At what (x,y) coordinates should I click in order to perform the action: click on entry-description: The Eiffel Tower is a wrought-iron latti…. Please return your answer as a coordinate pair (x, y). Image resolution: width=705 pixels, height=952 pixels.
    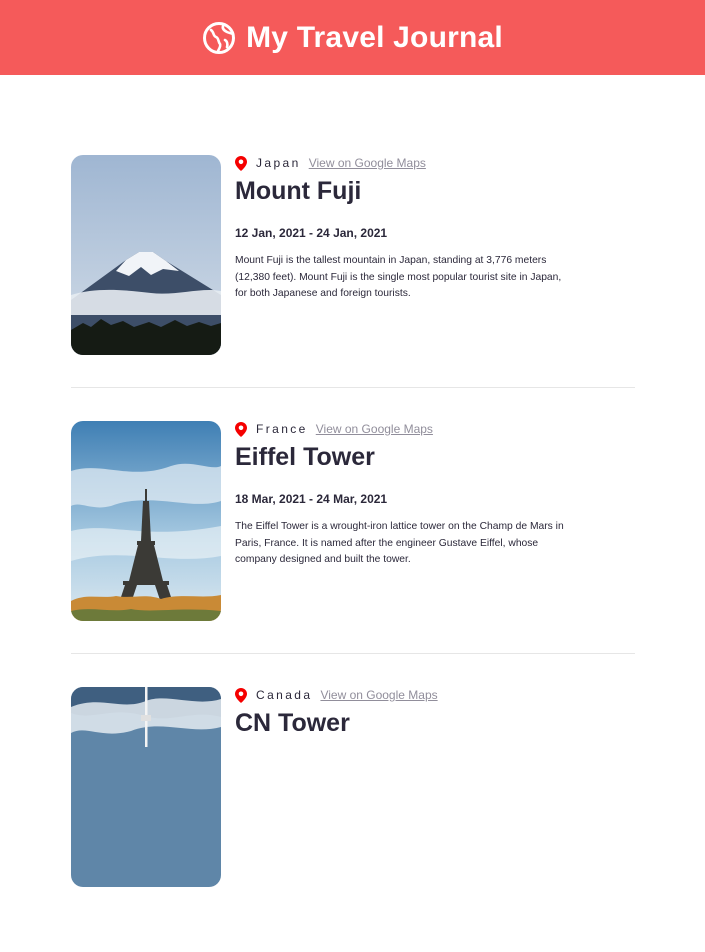
    Looking at the image, I should click on (399, 543).